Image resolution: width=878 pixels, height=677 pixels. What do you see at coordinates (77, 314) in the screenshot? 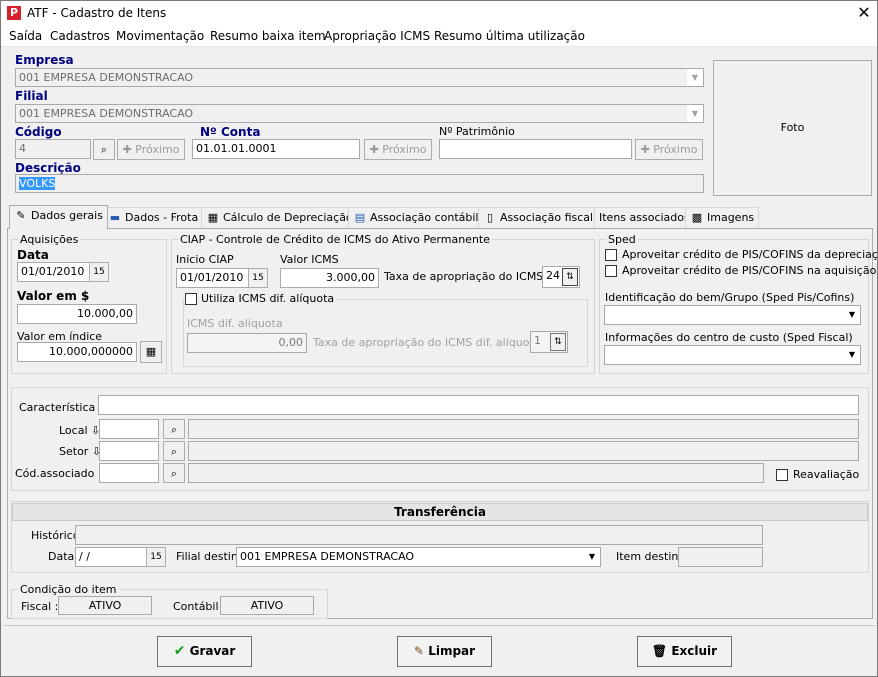
I see `valor-field: 10.000,00` at bounding box center [77, 314].